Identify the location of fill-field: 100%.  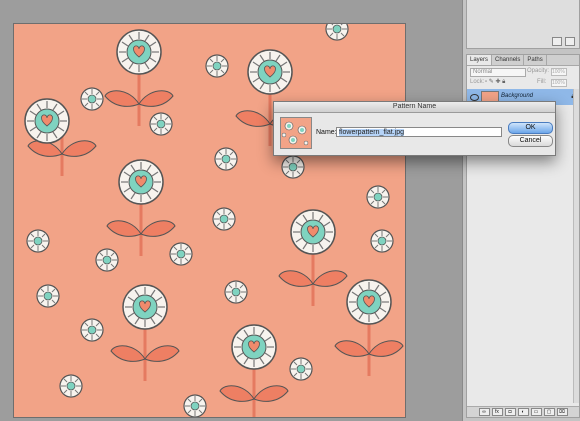
(559, 83).